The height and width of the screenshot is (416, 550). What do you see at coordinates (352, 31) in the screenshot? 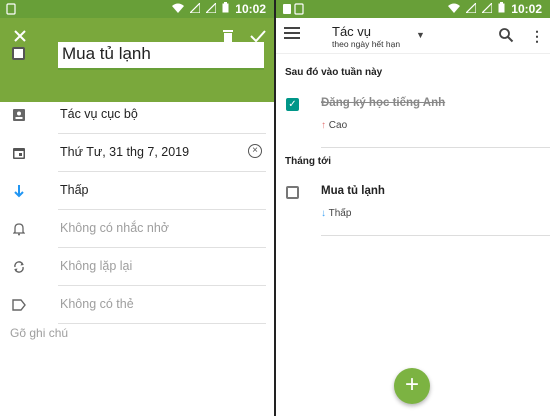
I see `page-title: Tác vụ` at bounding box center [352, 31].